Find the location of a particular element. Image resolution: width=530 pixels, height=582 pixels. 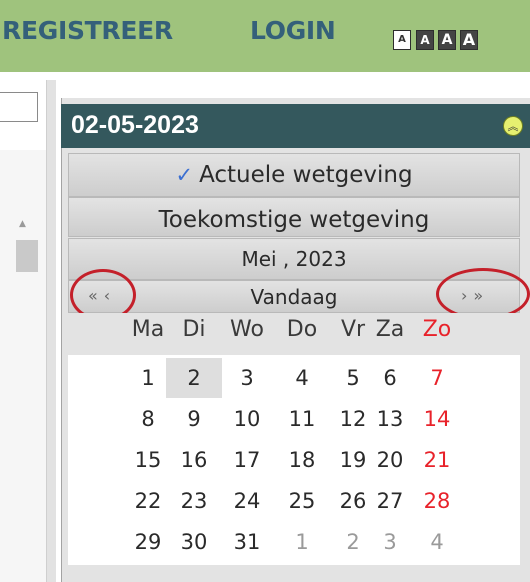

day-cell: 3 is located at coordinates (247, 378).